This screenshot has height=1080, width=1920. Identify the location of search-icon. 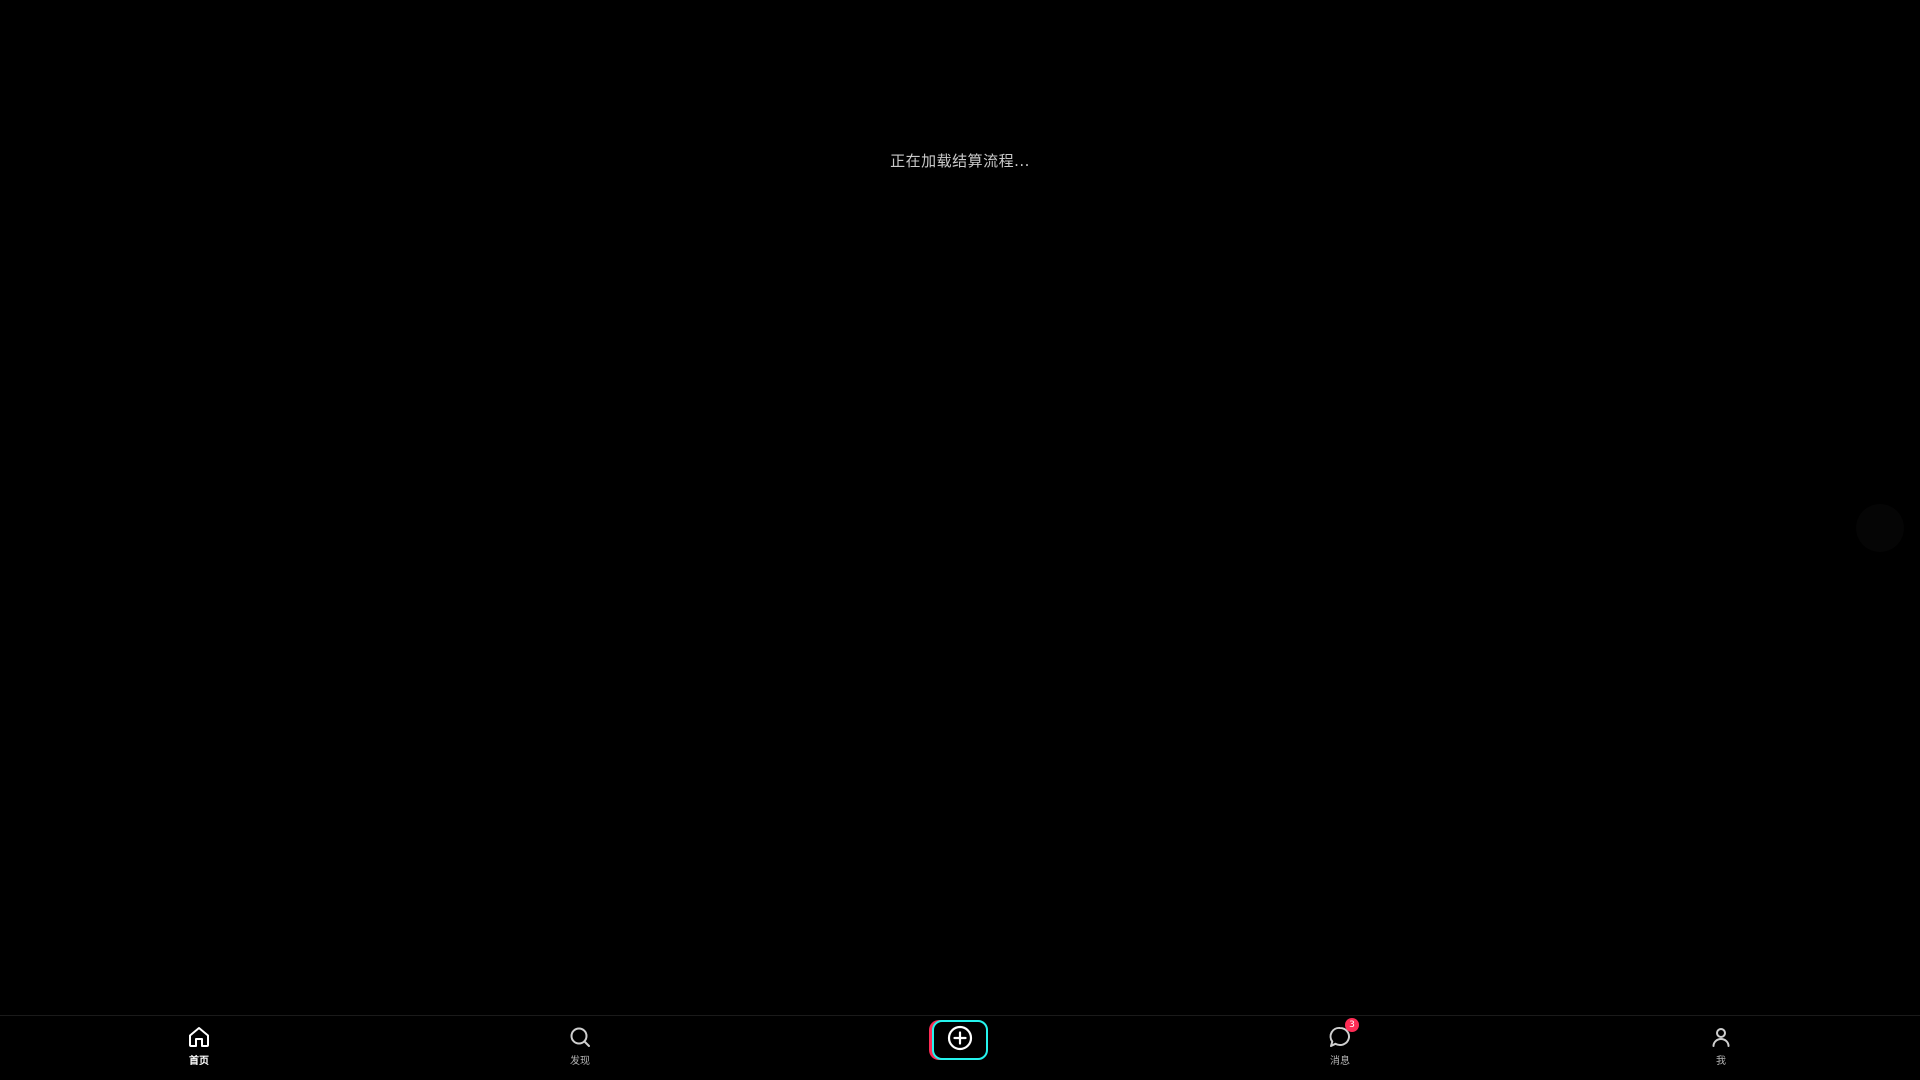
(580, 1037).